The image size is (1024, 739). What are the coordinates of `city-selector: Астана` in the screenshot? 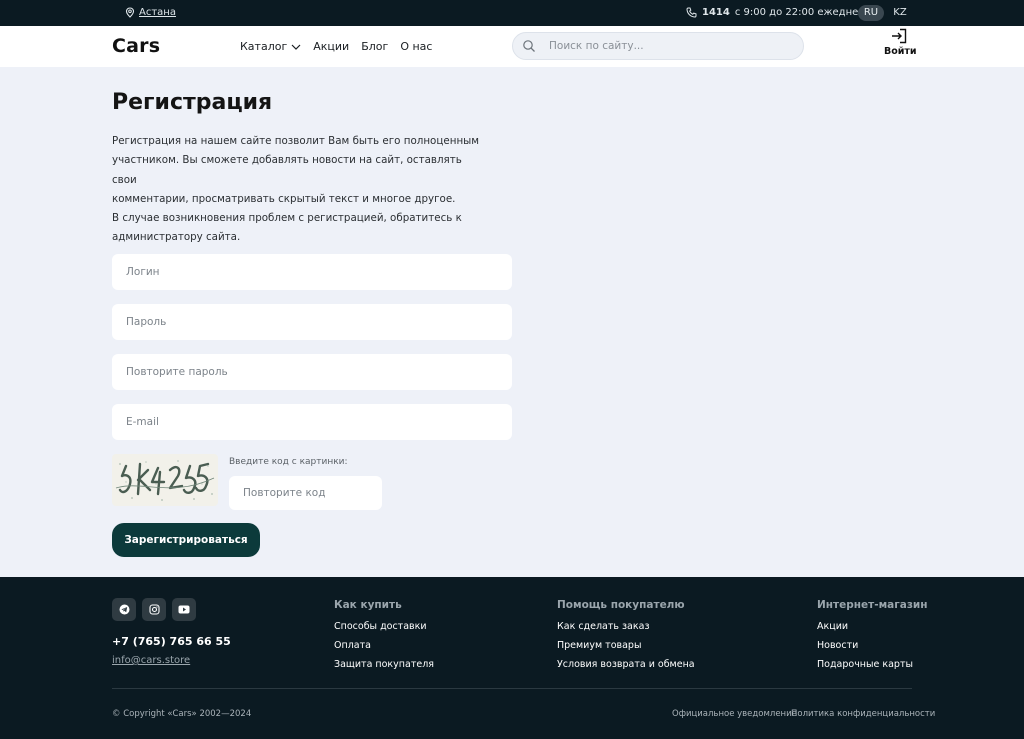 It's located at (150, 12).